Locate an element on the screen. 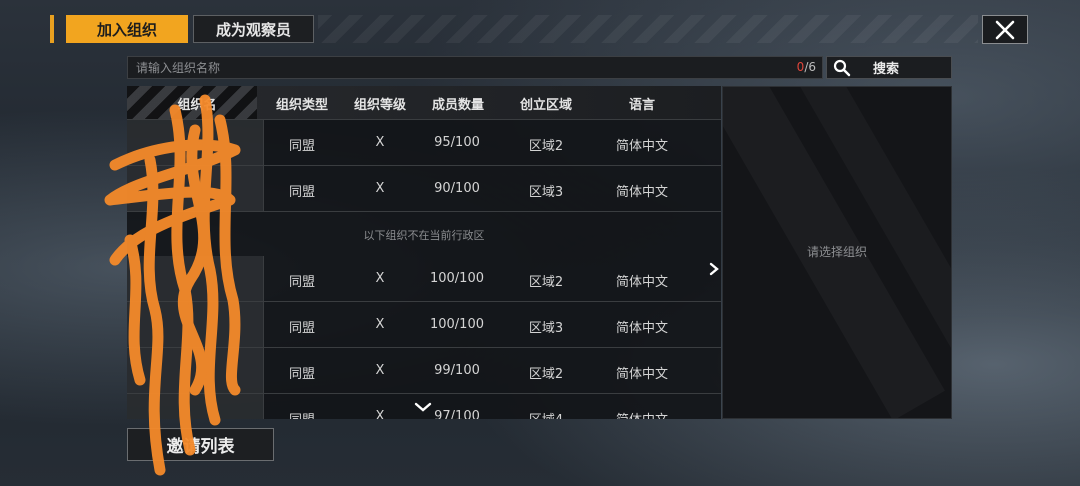  col-header-type: 组织类型 is located at coordinates (301, 105).